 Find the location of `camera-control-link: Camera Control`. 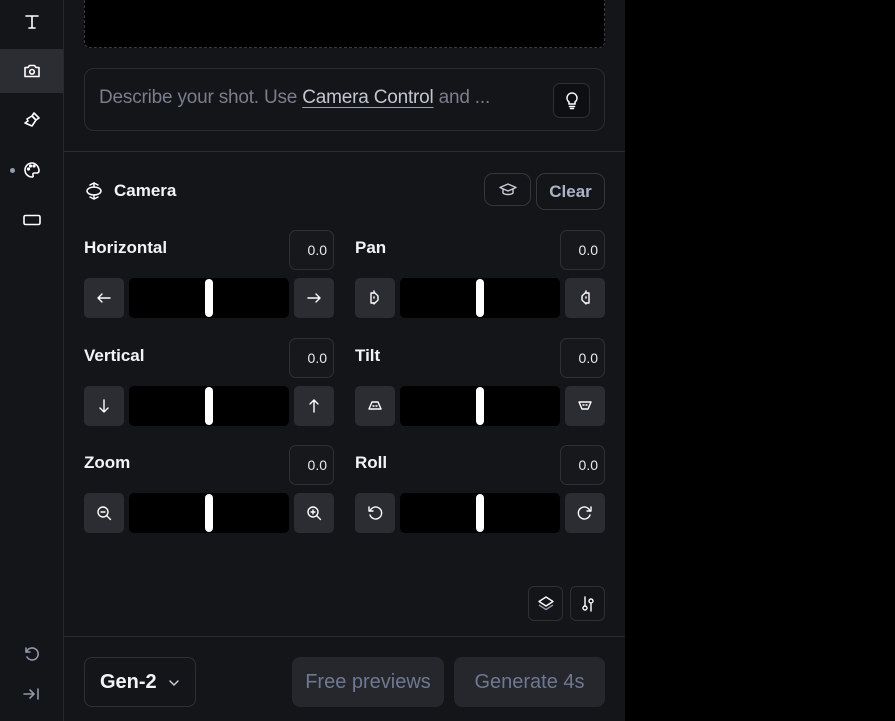

camera-control-link: Camera Control is located at coordinates (368, 97).